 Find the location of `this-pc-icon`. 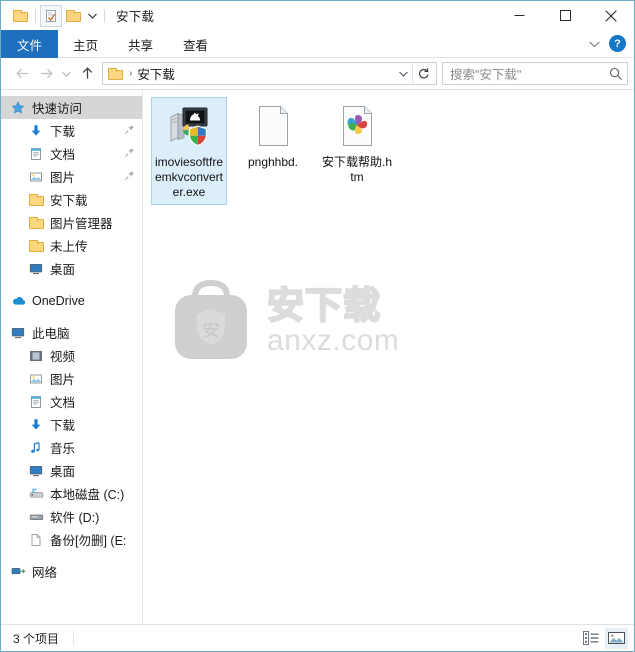

this-pc-icon is located at coordinates (18, 333).